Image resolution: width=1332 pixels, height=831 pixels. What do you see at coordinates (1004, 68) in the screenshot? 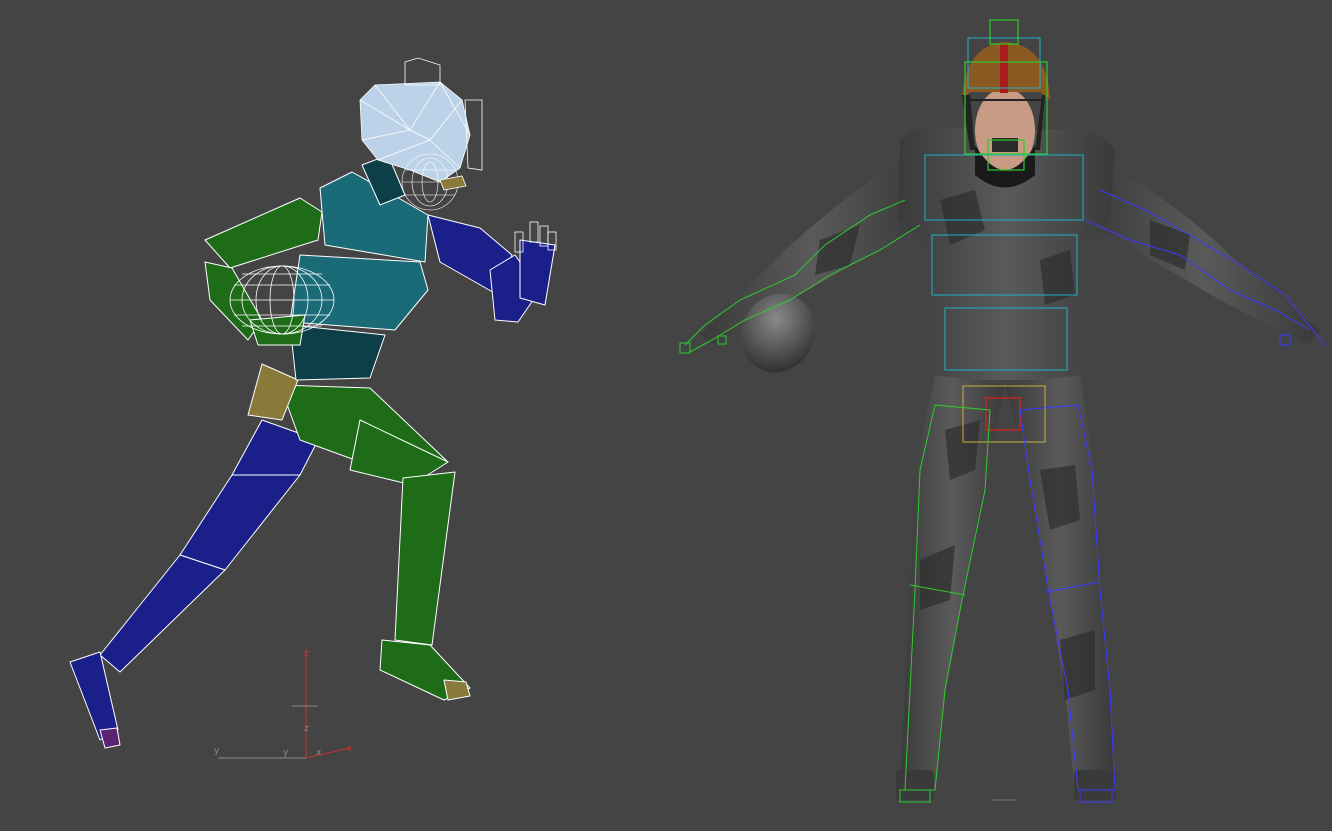
I see `helmet-stripe` at bounding box center [1004, 68].